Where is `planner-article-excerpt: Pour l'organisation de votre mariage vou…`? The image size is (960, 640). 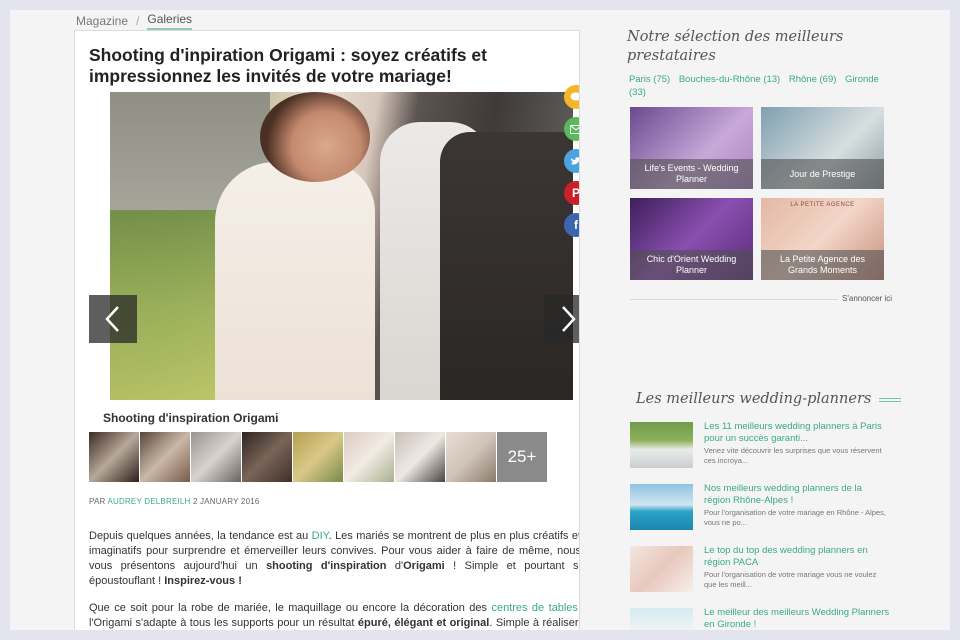
planner-article-excerpt: Pour l'organisation de votre mariage vou… is located at coordinates (790, 579).